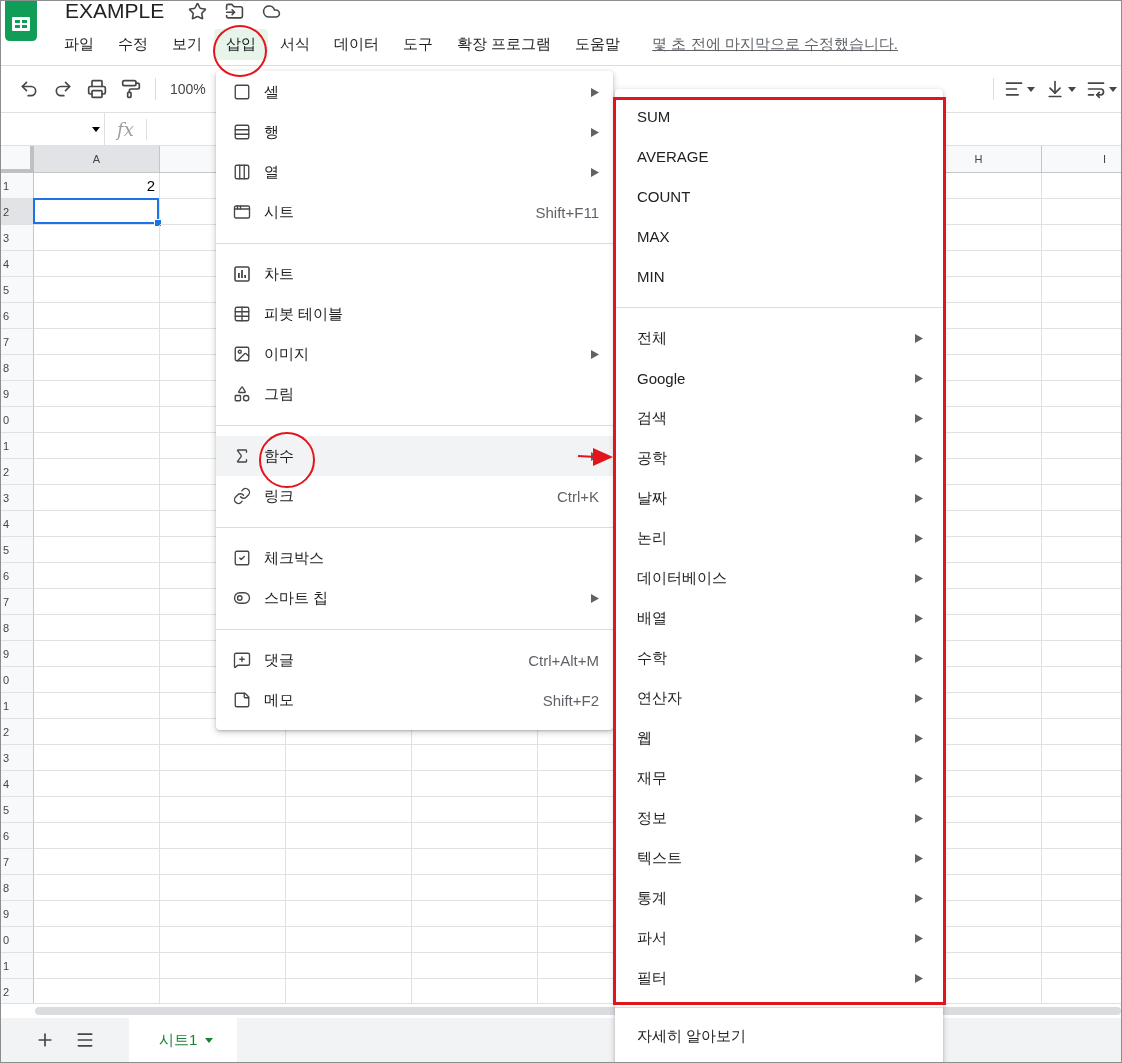 The height and width of the screenshot is (1063, 1122). I want to click on menu-item: MAX, so click(779, 236).